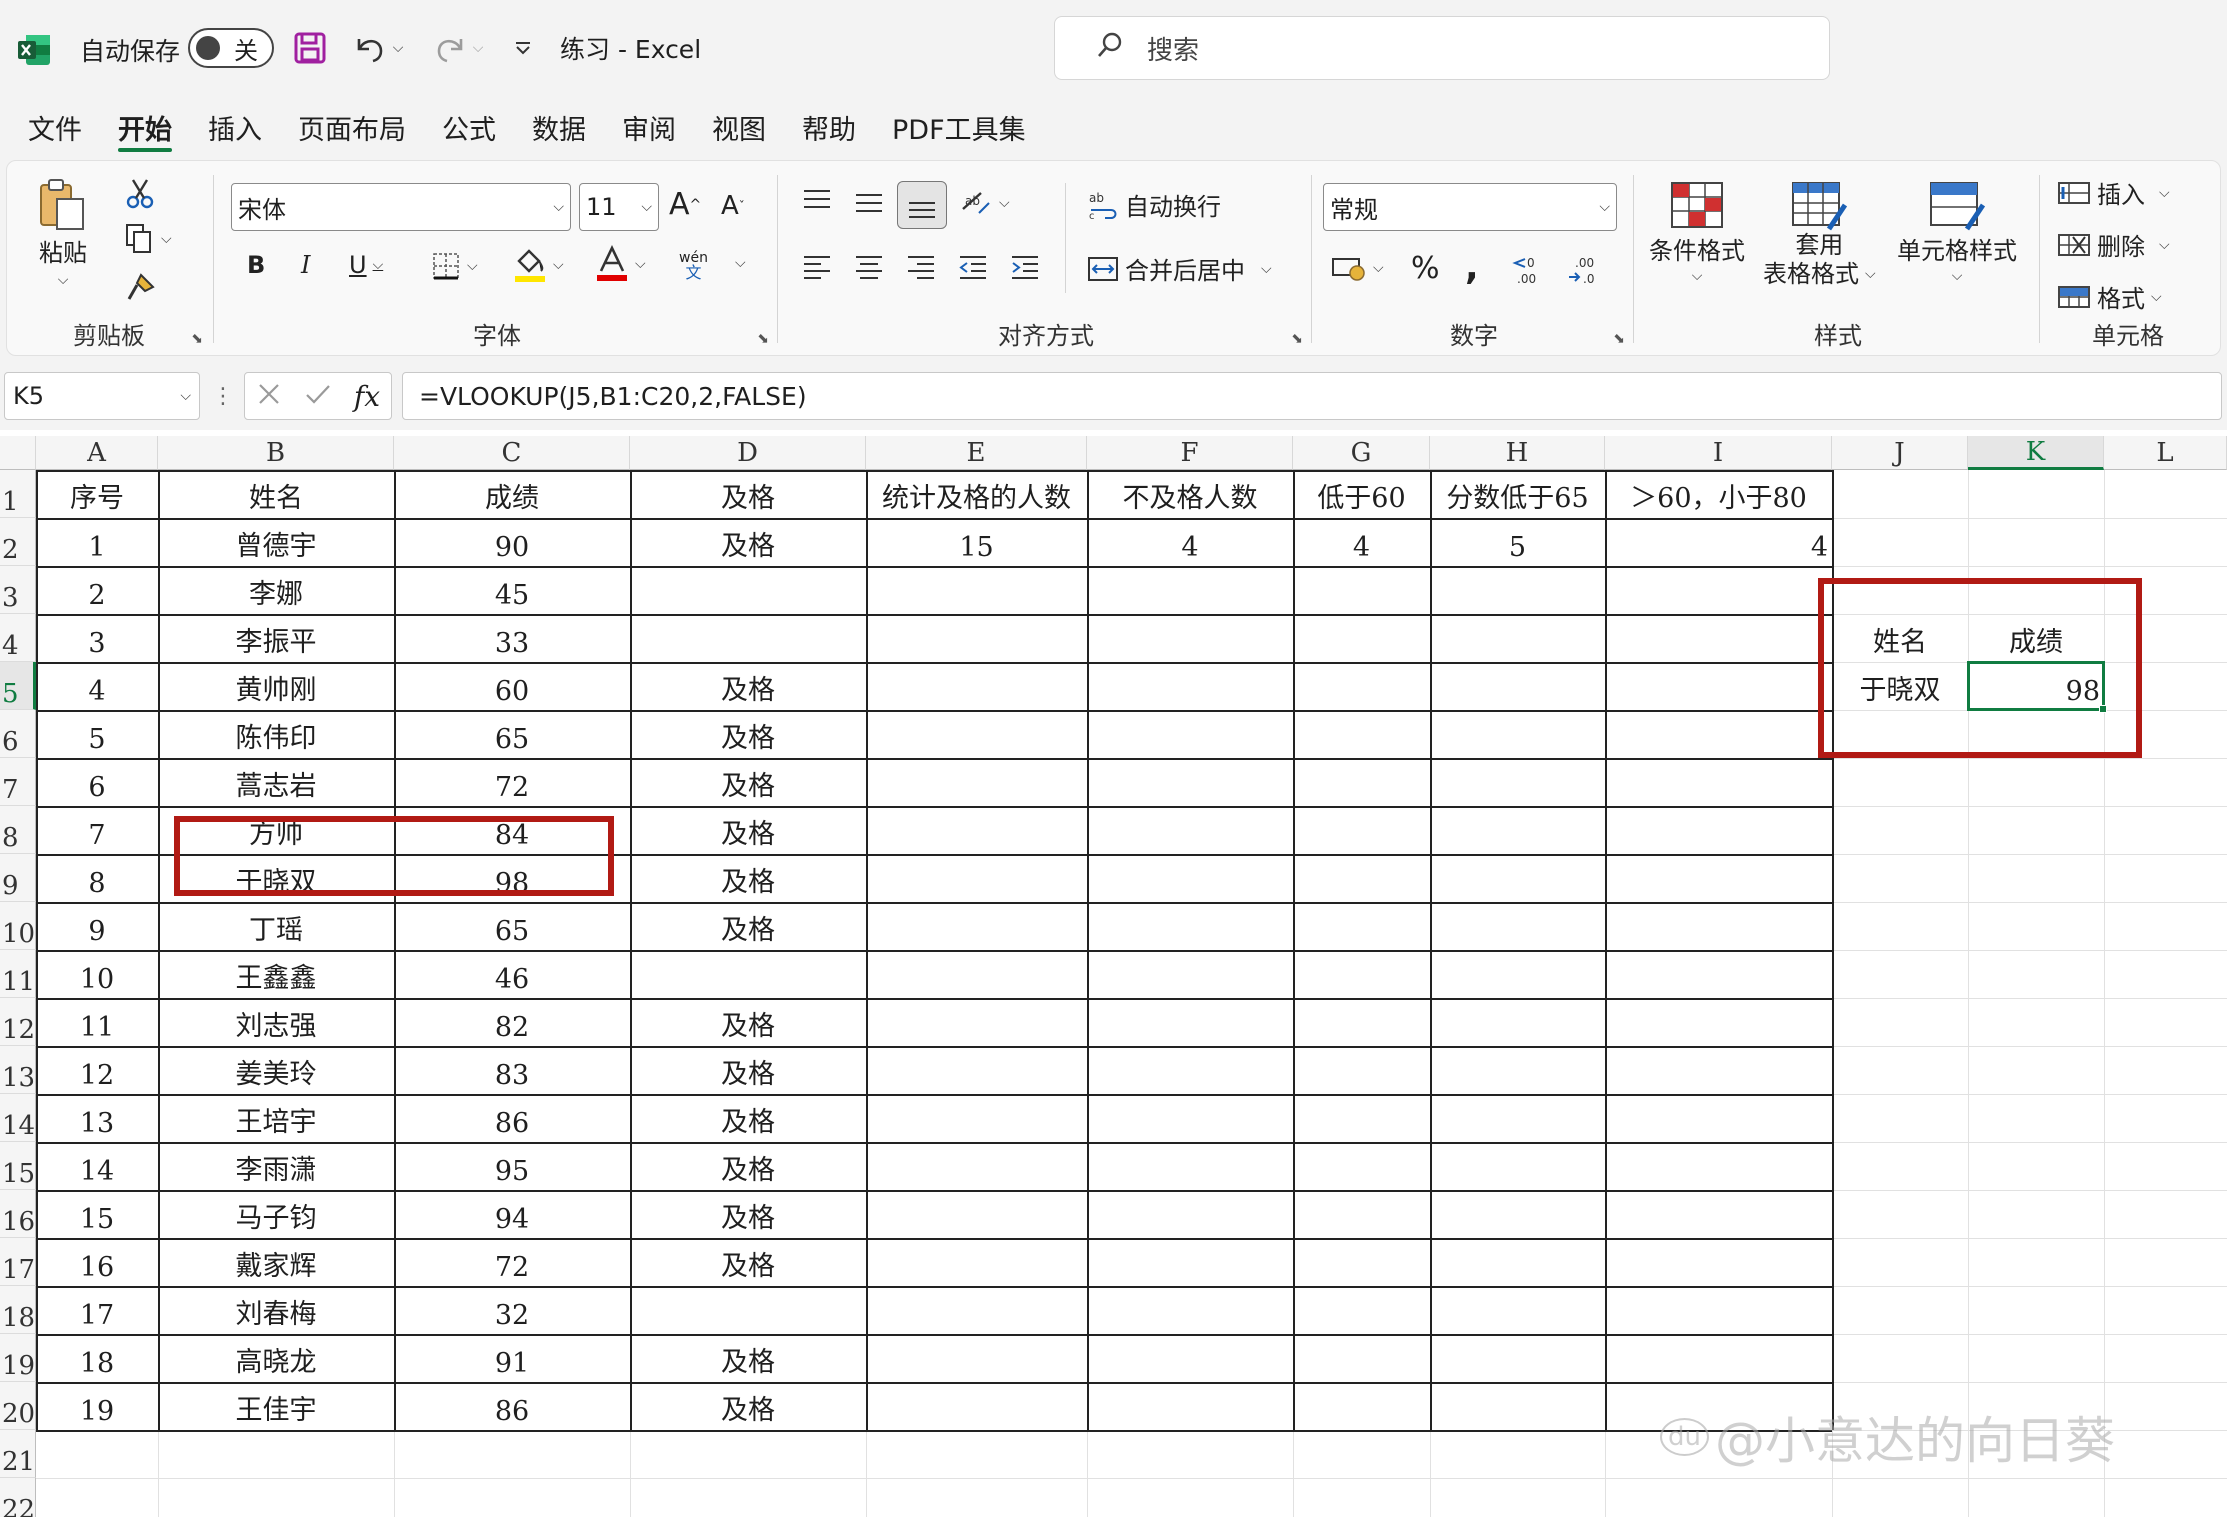 The height and width of the screenshot is (1517, 2227). What do you see at coordinates (97, 926) in the screenshot?
I see `student-no-cell: 9` at bounding box center [97, 926].